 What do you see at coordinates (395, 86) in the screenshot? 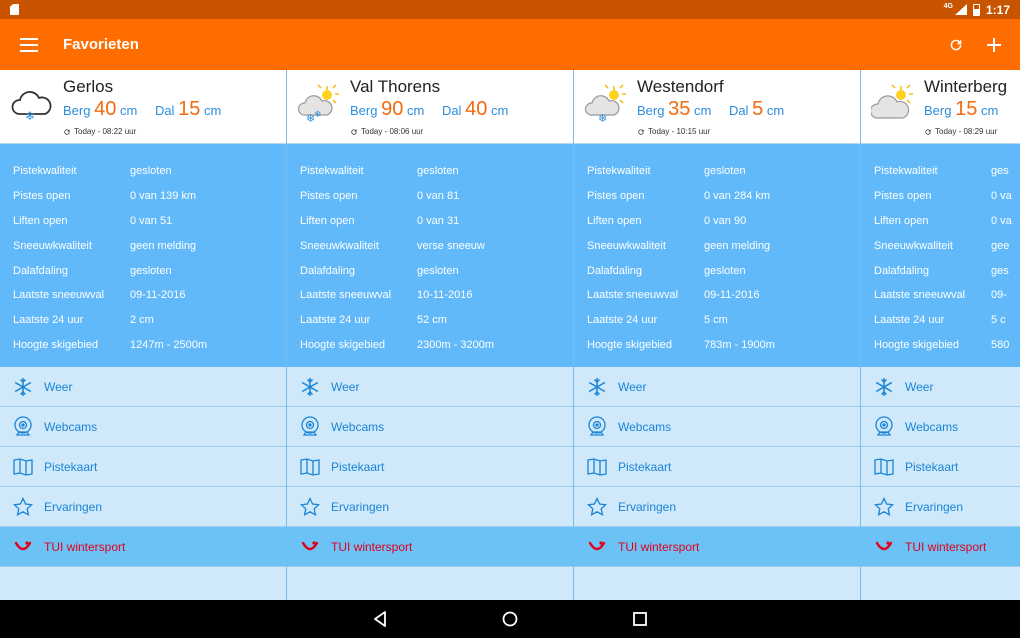
I see `resort-name: Val Thorens` at bounding box center [395, 86].